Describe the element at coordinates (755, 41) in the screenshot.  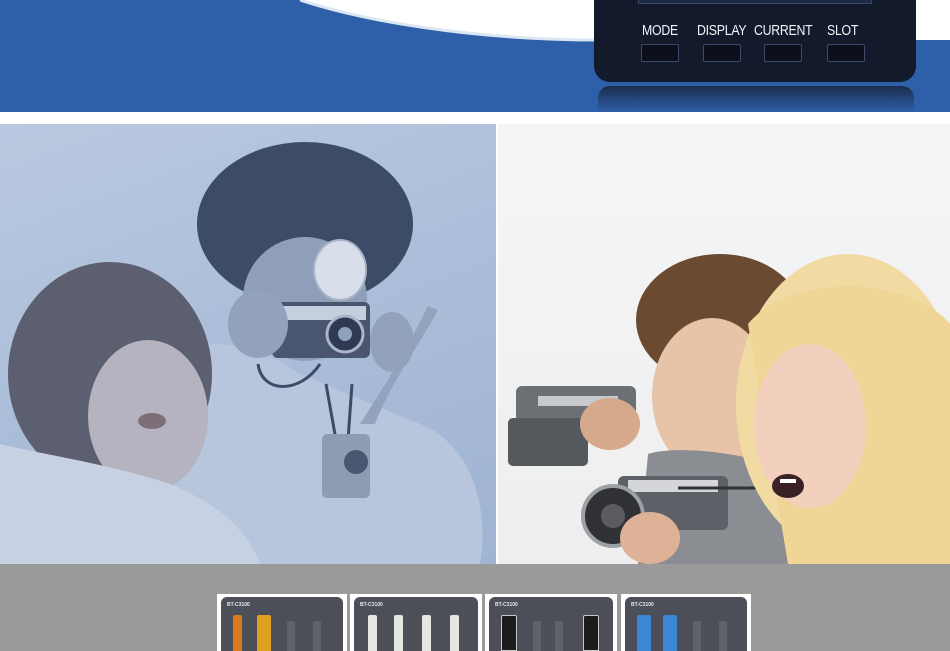
I see `charger-control-panel: MODE DISPLAY CURRENT SLOT` at that location.